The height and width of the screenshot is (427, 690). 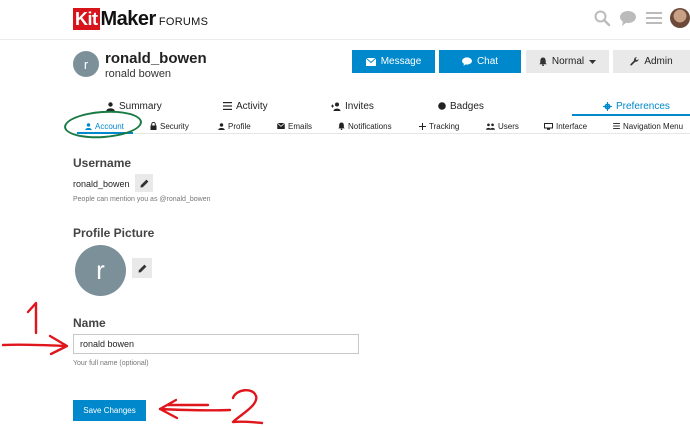 I want to click on subtab-navigation-menu: Navigation Menu, so click(x=648, y=126).